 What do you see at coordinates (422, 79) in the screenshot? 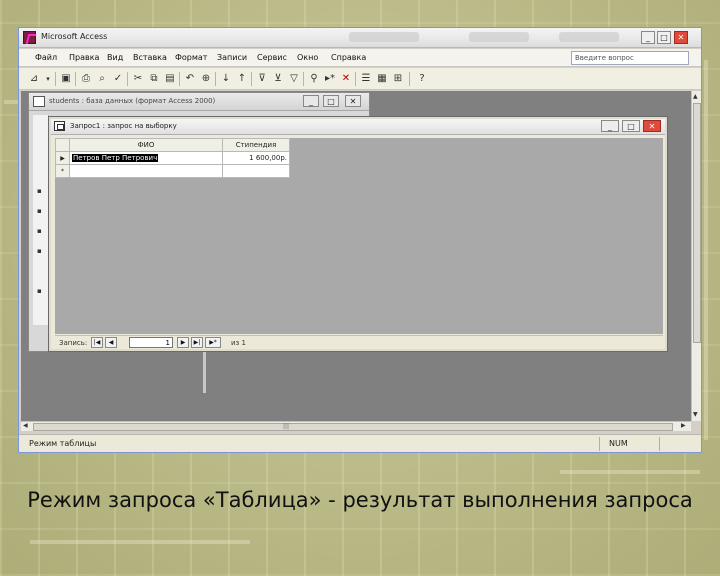
I see `help-icon: ?` at bounding box center [422, 79].